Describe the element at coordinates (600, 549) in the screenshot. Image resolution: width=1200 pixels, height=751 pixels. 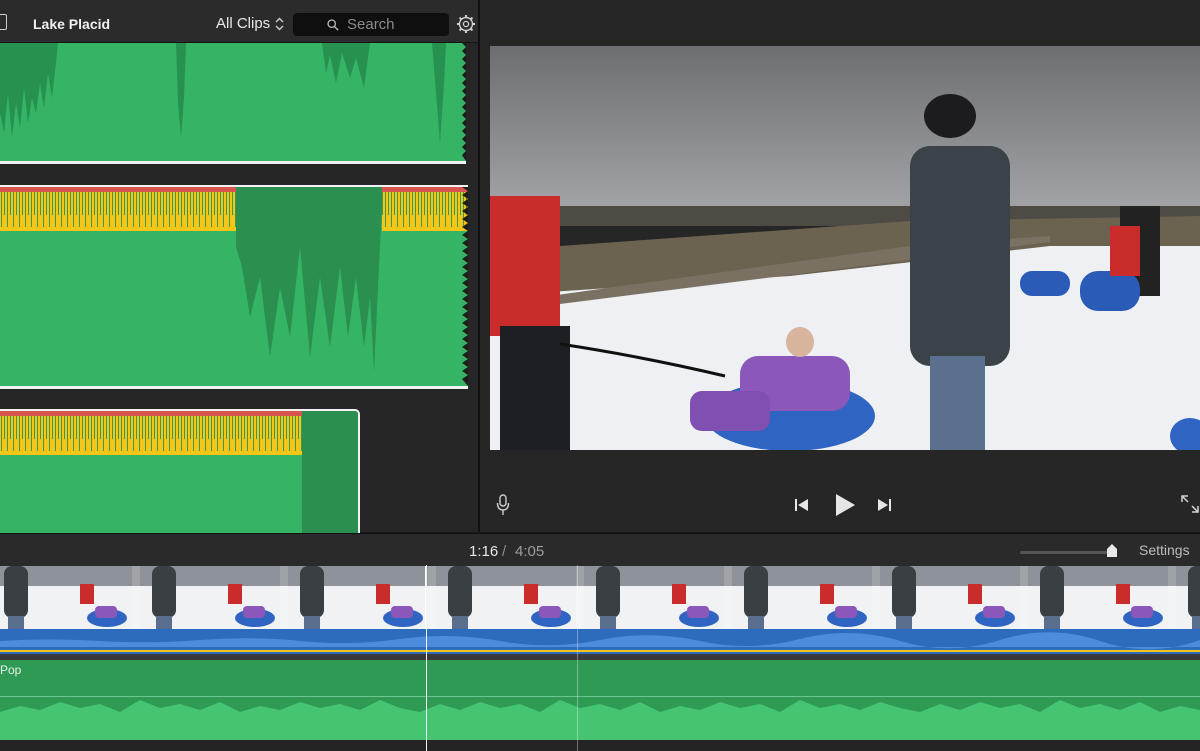
I see `timeline-header` at that location.